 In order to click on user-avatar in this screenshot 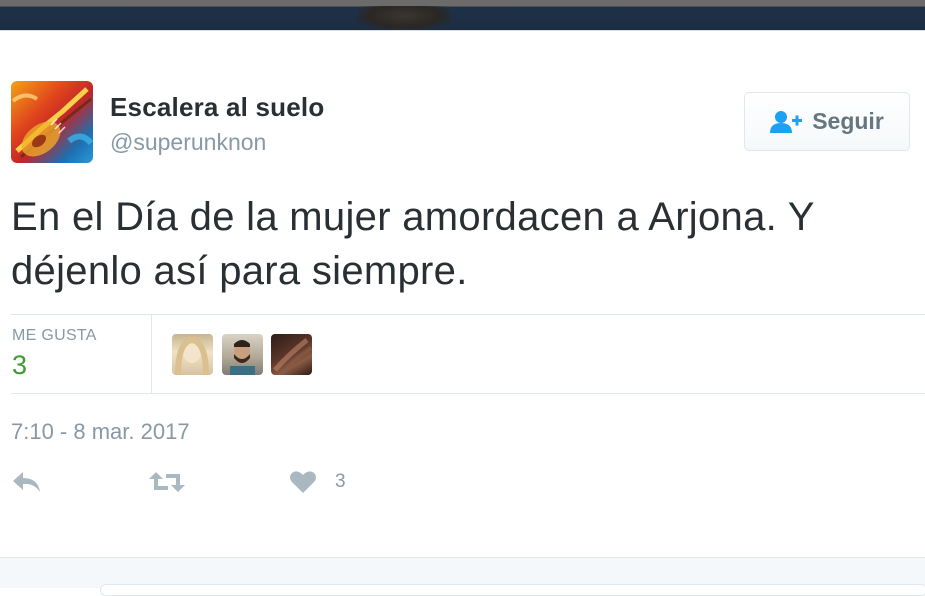, I will do `click(52, 122)`.